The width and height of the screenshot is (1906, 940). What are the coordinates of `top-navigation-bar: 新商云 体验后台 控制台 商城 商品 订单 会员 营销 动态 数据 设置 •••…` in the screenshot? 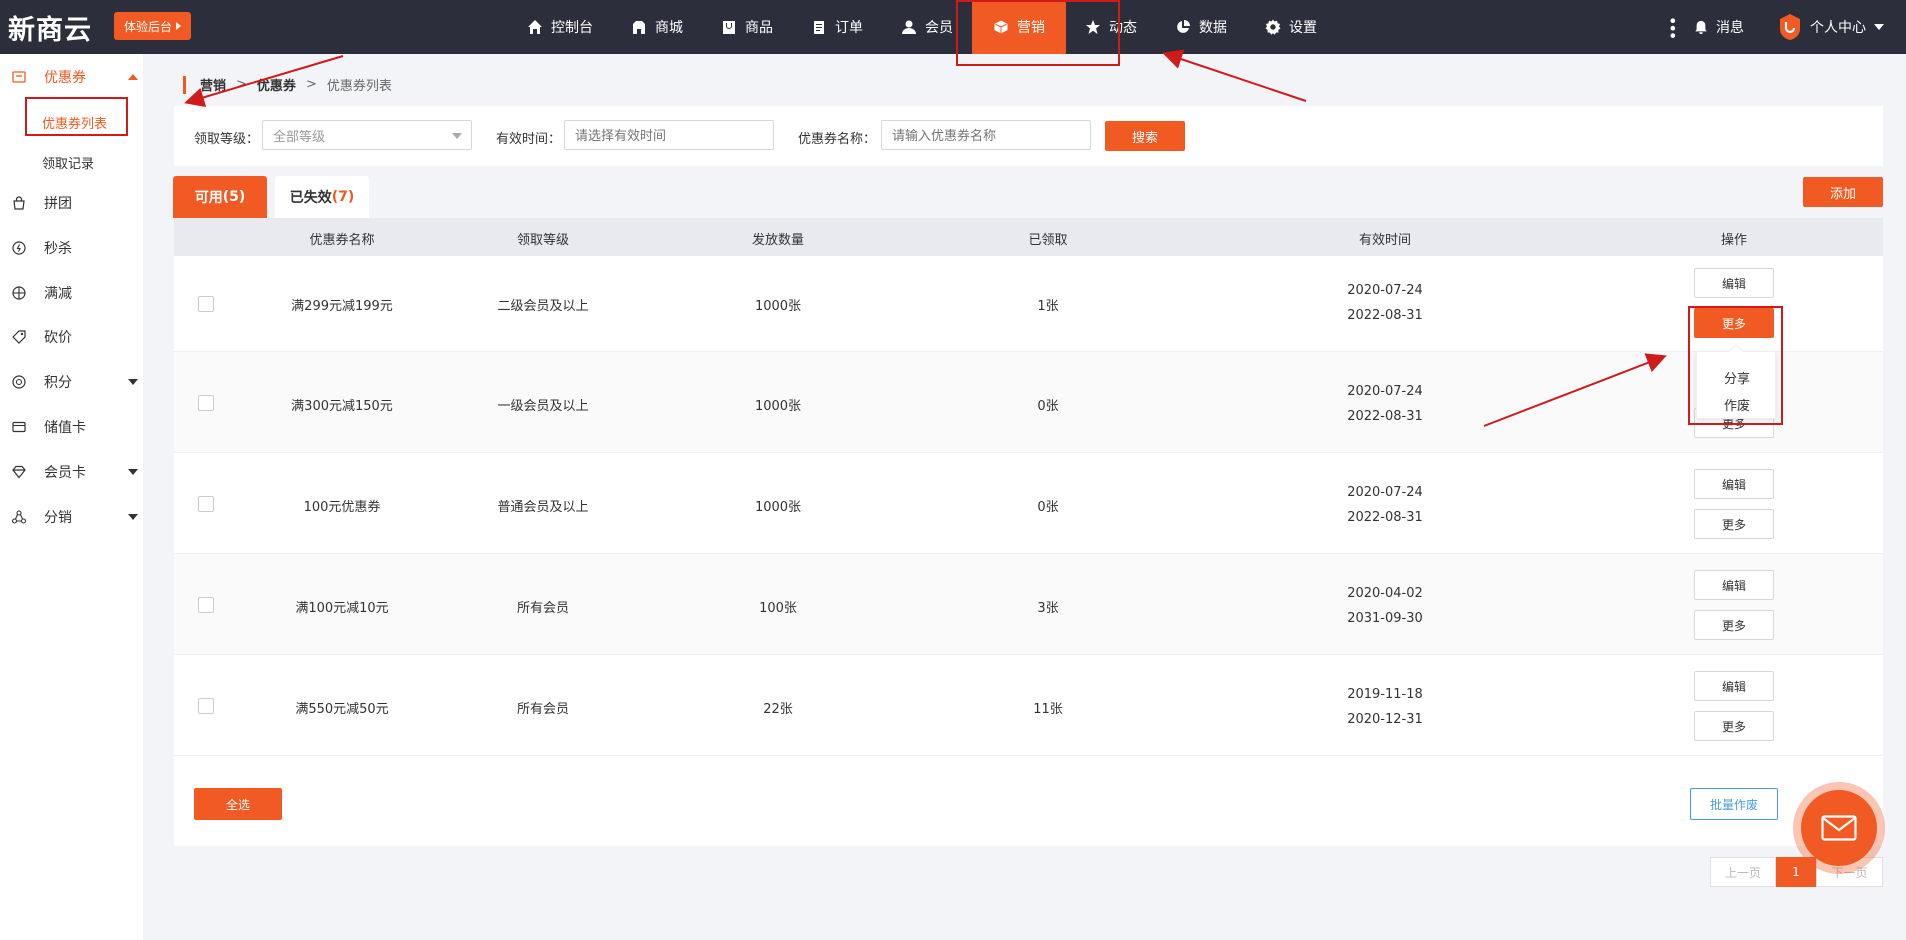 It's located at (953, 27).